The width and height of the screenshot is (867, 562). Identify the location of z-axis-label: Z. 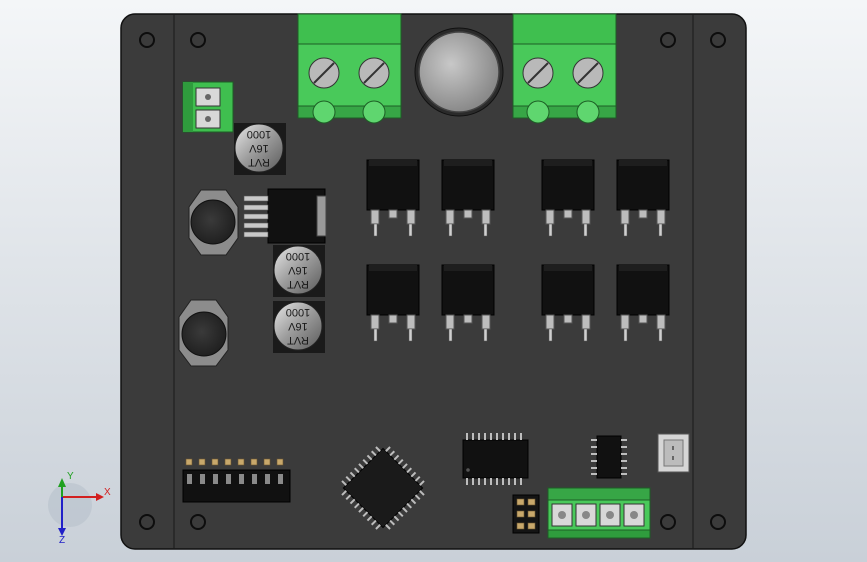
(62, 540).